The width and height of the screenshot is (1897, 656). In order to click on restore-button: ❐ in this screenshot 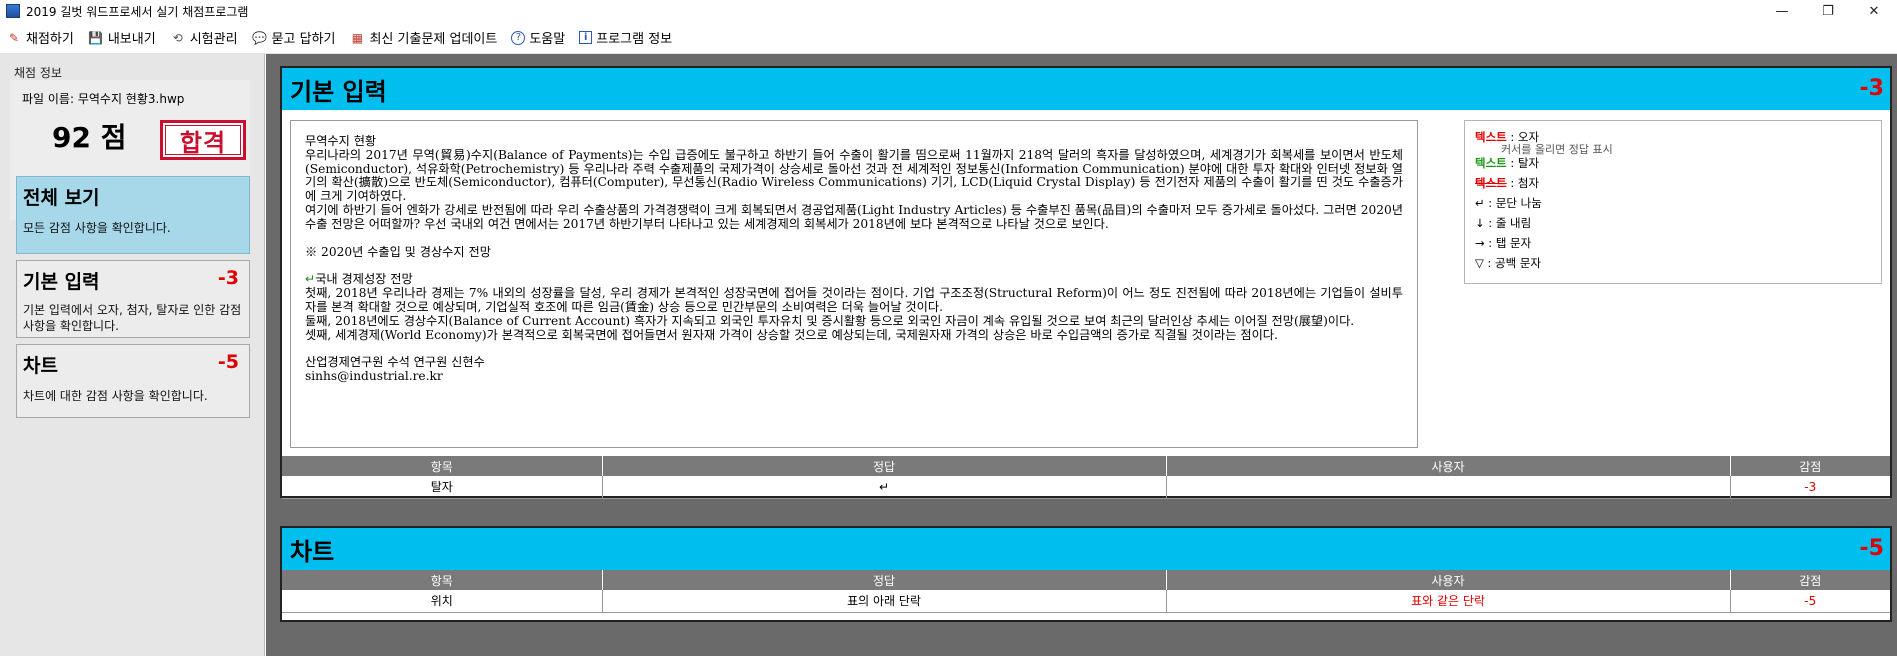, I will do `click(1828, 11)`.